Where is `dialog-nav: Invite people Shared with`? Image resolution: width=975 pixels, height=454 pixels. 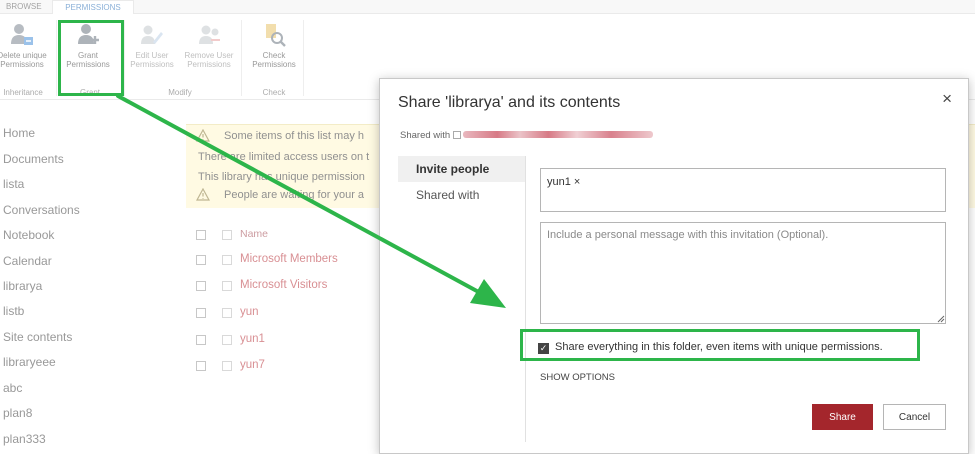 dialog-nav: Invite people Shared with is located at coordinates (462, 299).